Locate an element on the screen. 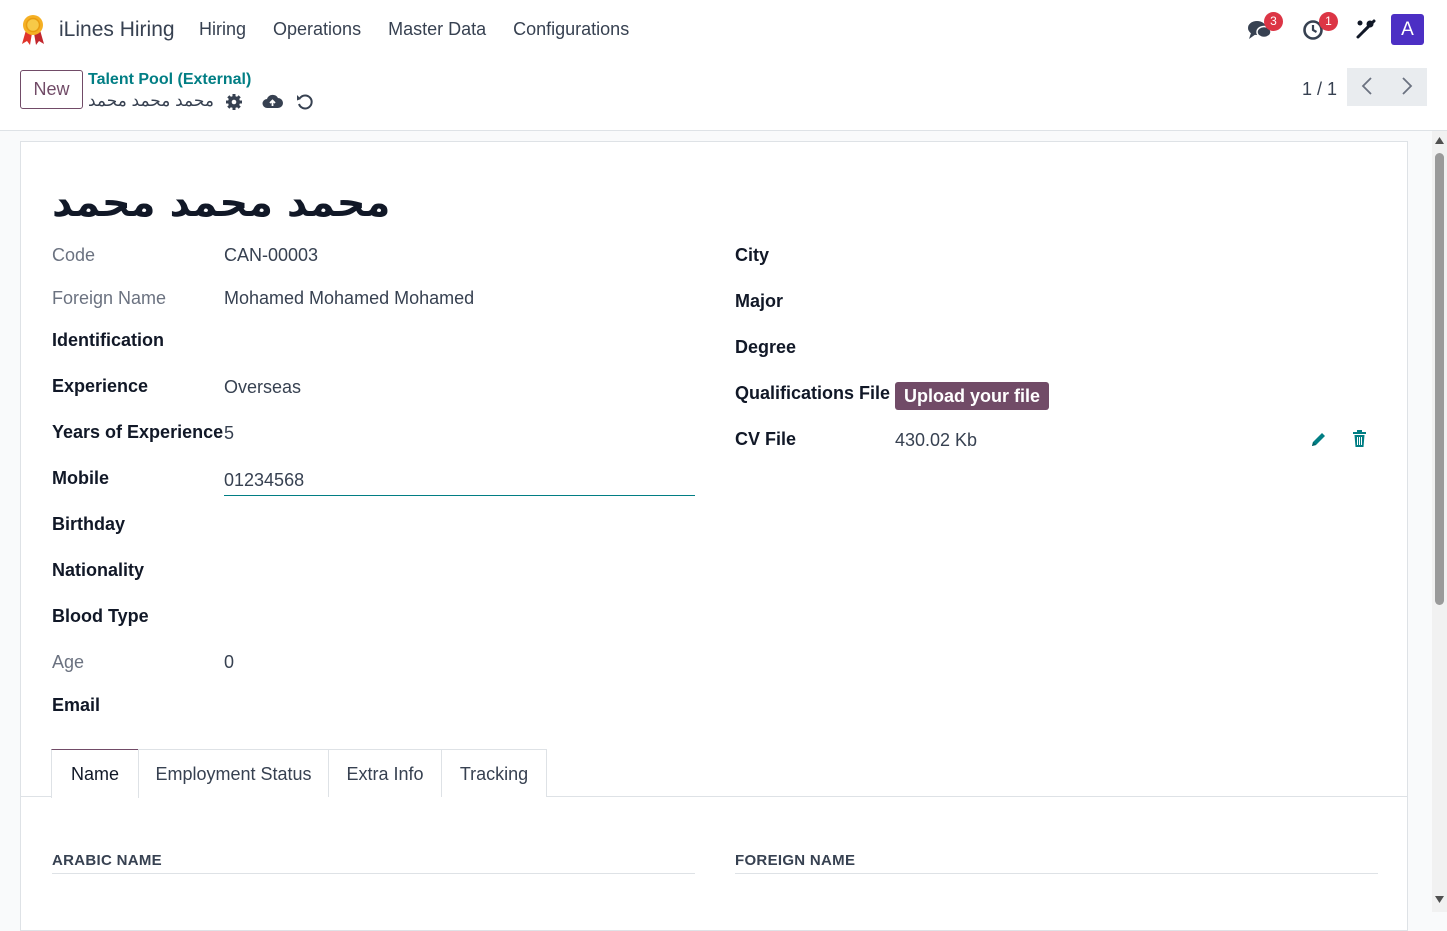  pencil-icon is located at coordinates (1318, 439).